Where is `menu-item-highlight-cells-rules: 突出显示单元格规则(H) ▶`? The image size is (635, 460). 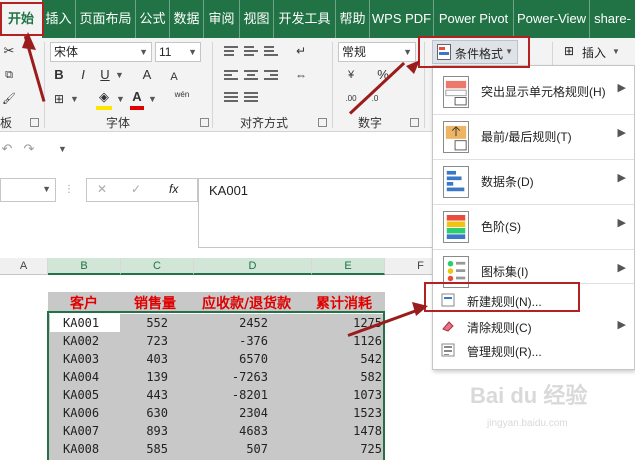 menu-item-highlight-cells-rules: 突出显示单元格规则(H) ▶ is located at coordinates (533, 92).